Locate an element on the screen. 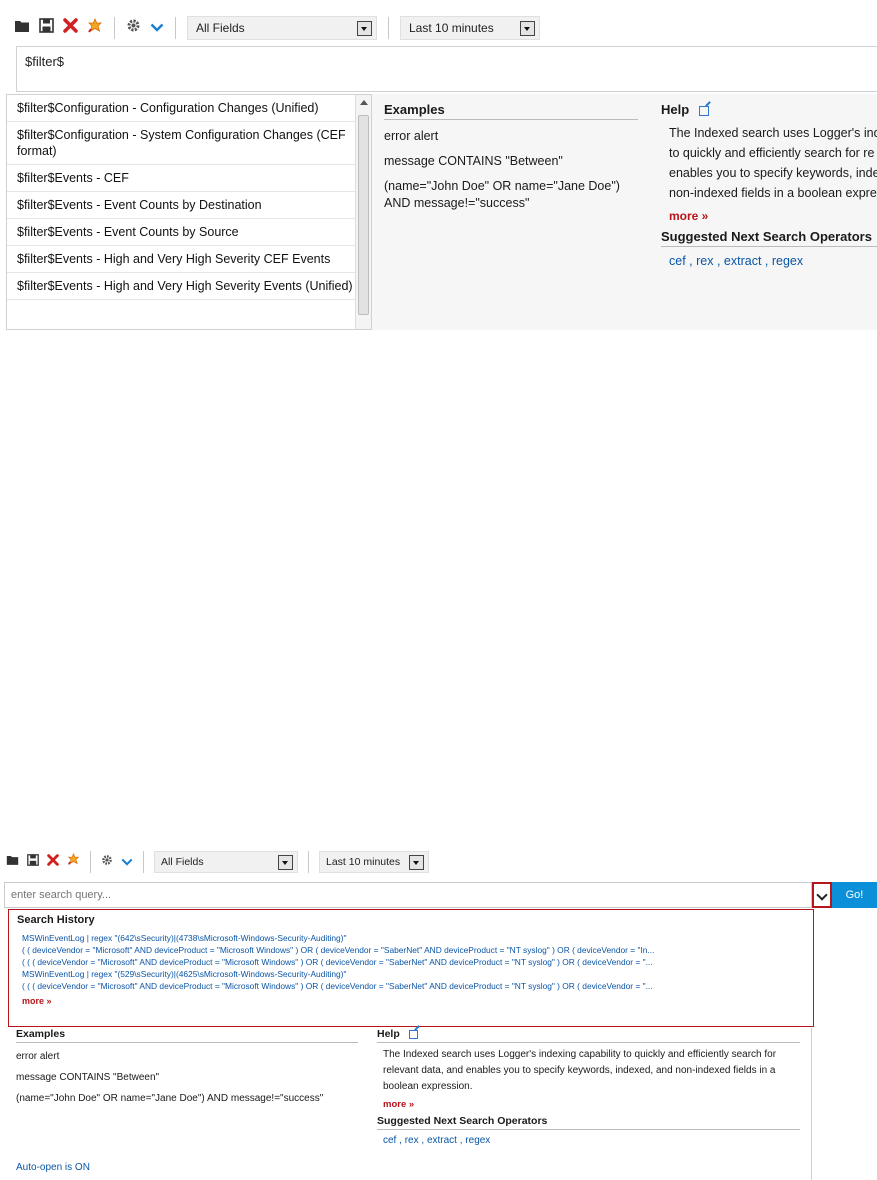 This screenshot has height=1180, width=877. help-text-line: to quickly and efficiently search for re is located at coordinates (772, 153).